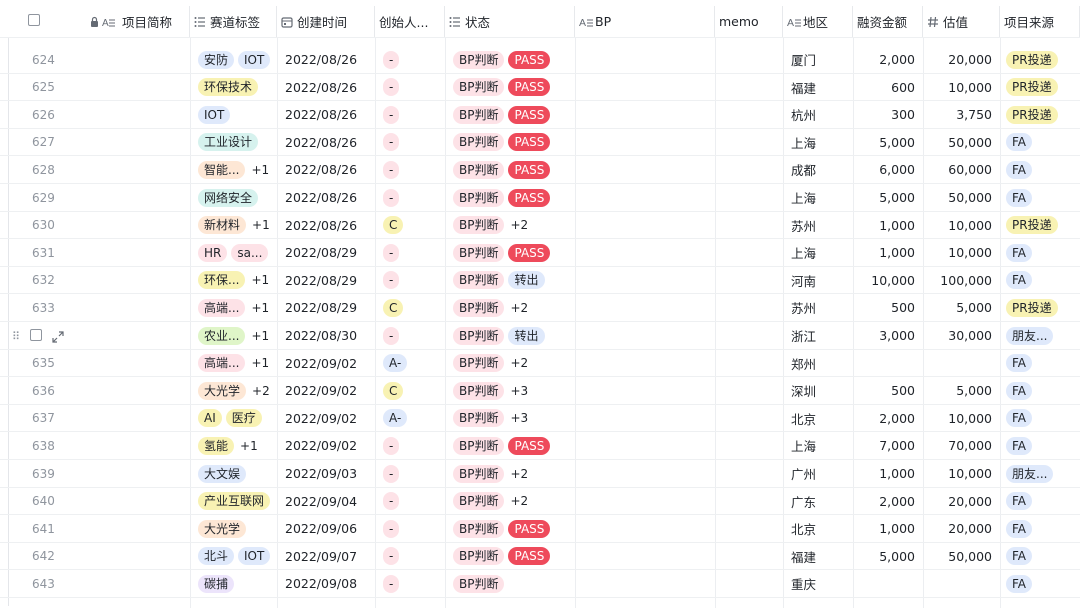 This screenshot has width=1080, height=608. I want to click on funding-amount-cell: 300, so click(888, 114).